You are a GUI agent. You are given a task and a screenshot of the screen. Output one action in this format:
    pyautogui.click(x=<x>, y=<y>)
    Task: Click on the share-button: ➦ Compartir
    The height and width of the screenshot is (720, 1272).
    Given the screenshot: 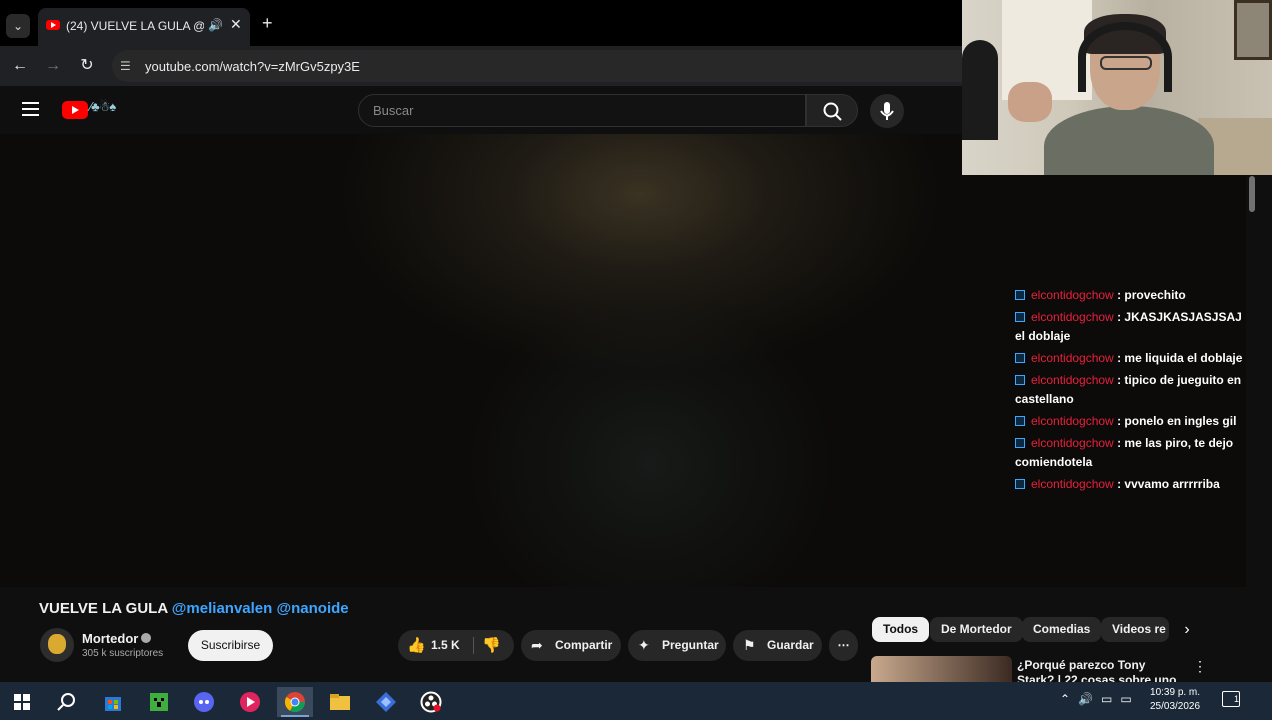 What is the action you would take?
    pyautogui.click(x=571, y=645)
    